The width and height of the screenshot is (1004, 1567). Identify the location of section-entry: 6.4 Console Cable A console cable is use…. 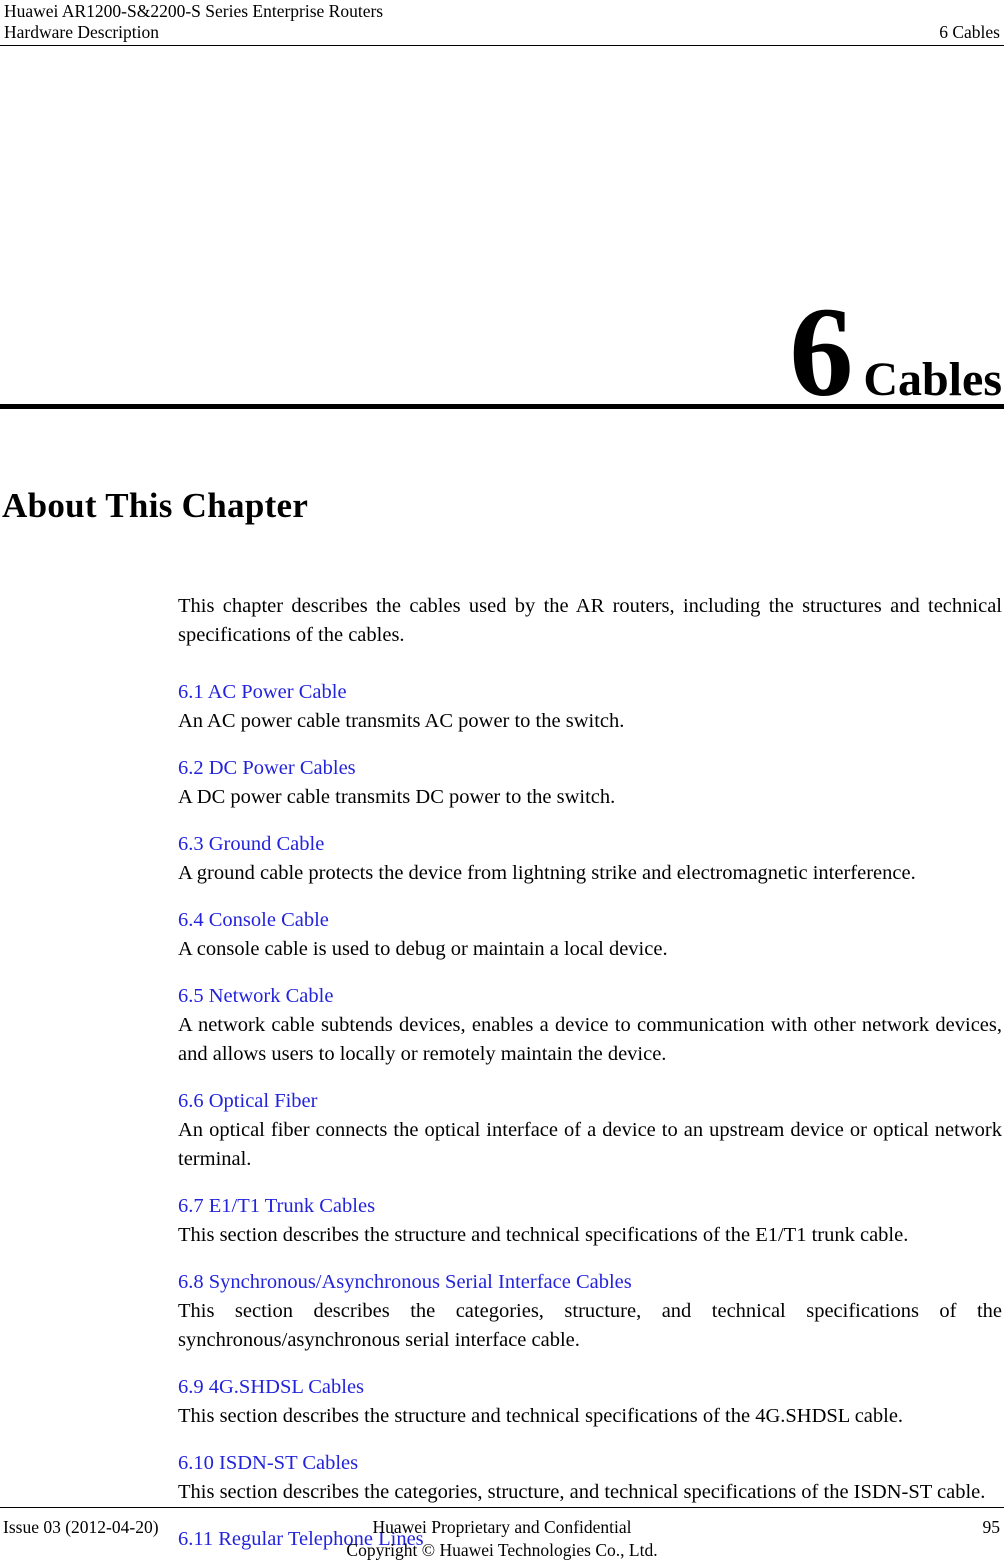
(590, 935).